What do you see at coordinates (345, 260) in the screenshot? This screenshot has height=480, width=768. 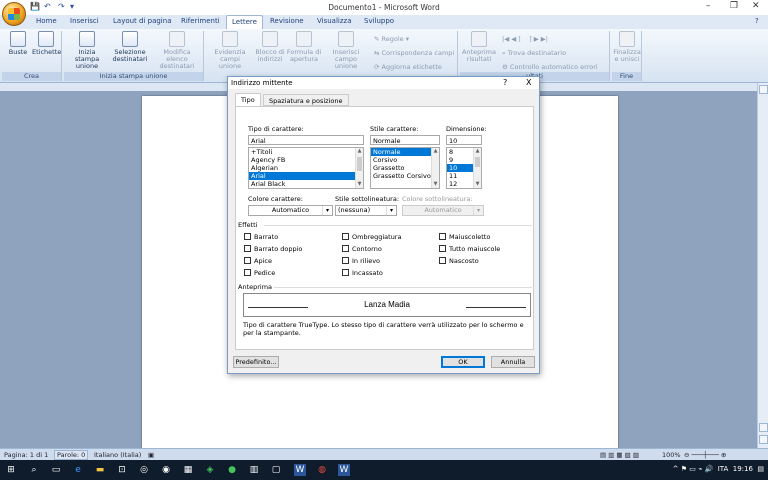 I see `in-rilievo-checkbox` at bounding box center [345, 260].